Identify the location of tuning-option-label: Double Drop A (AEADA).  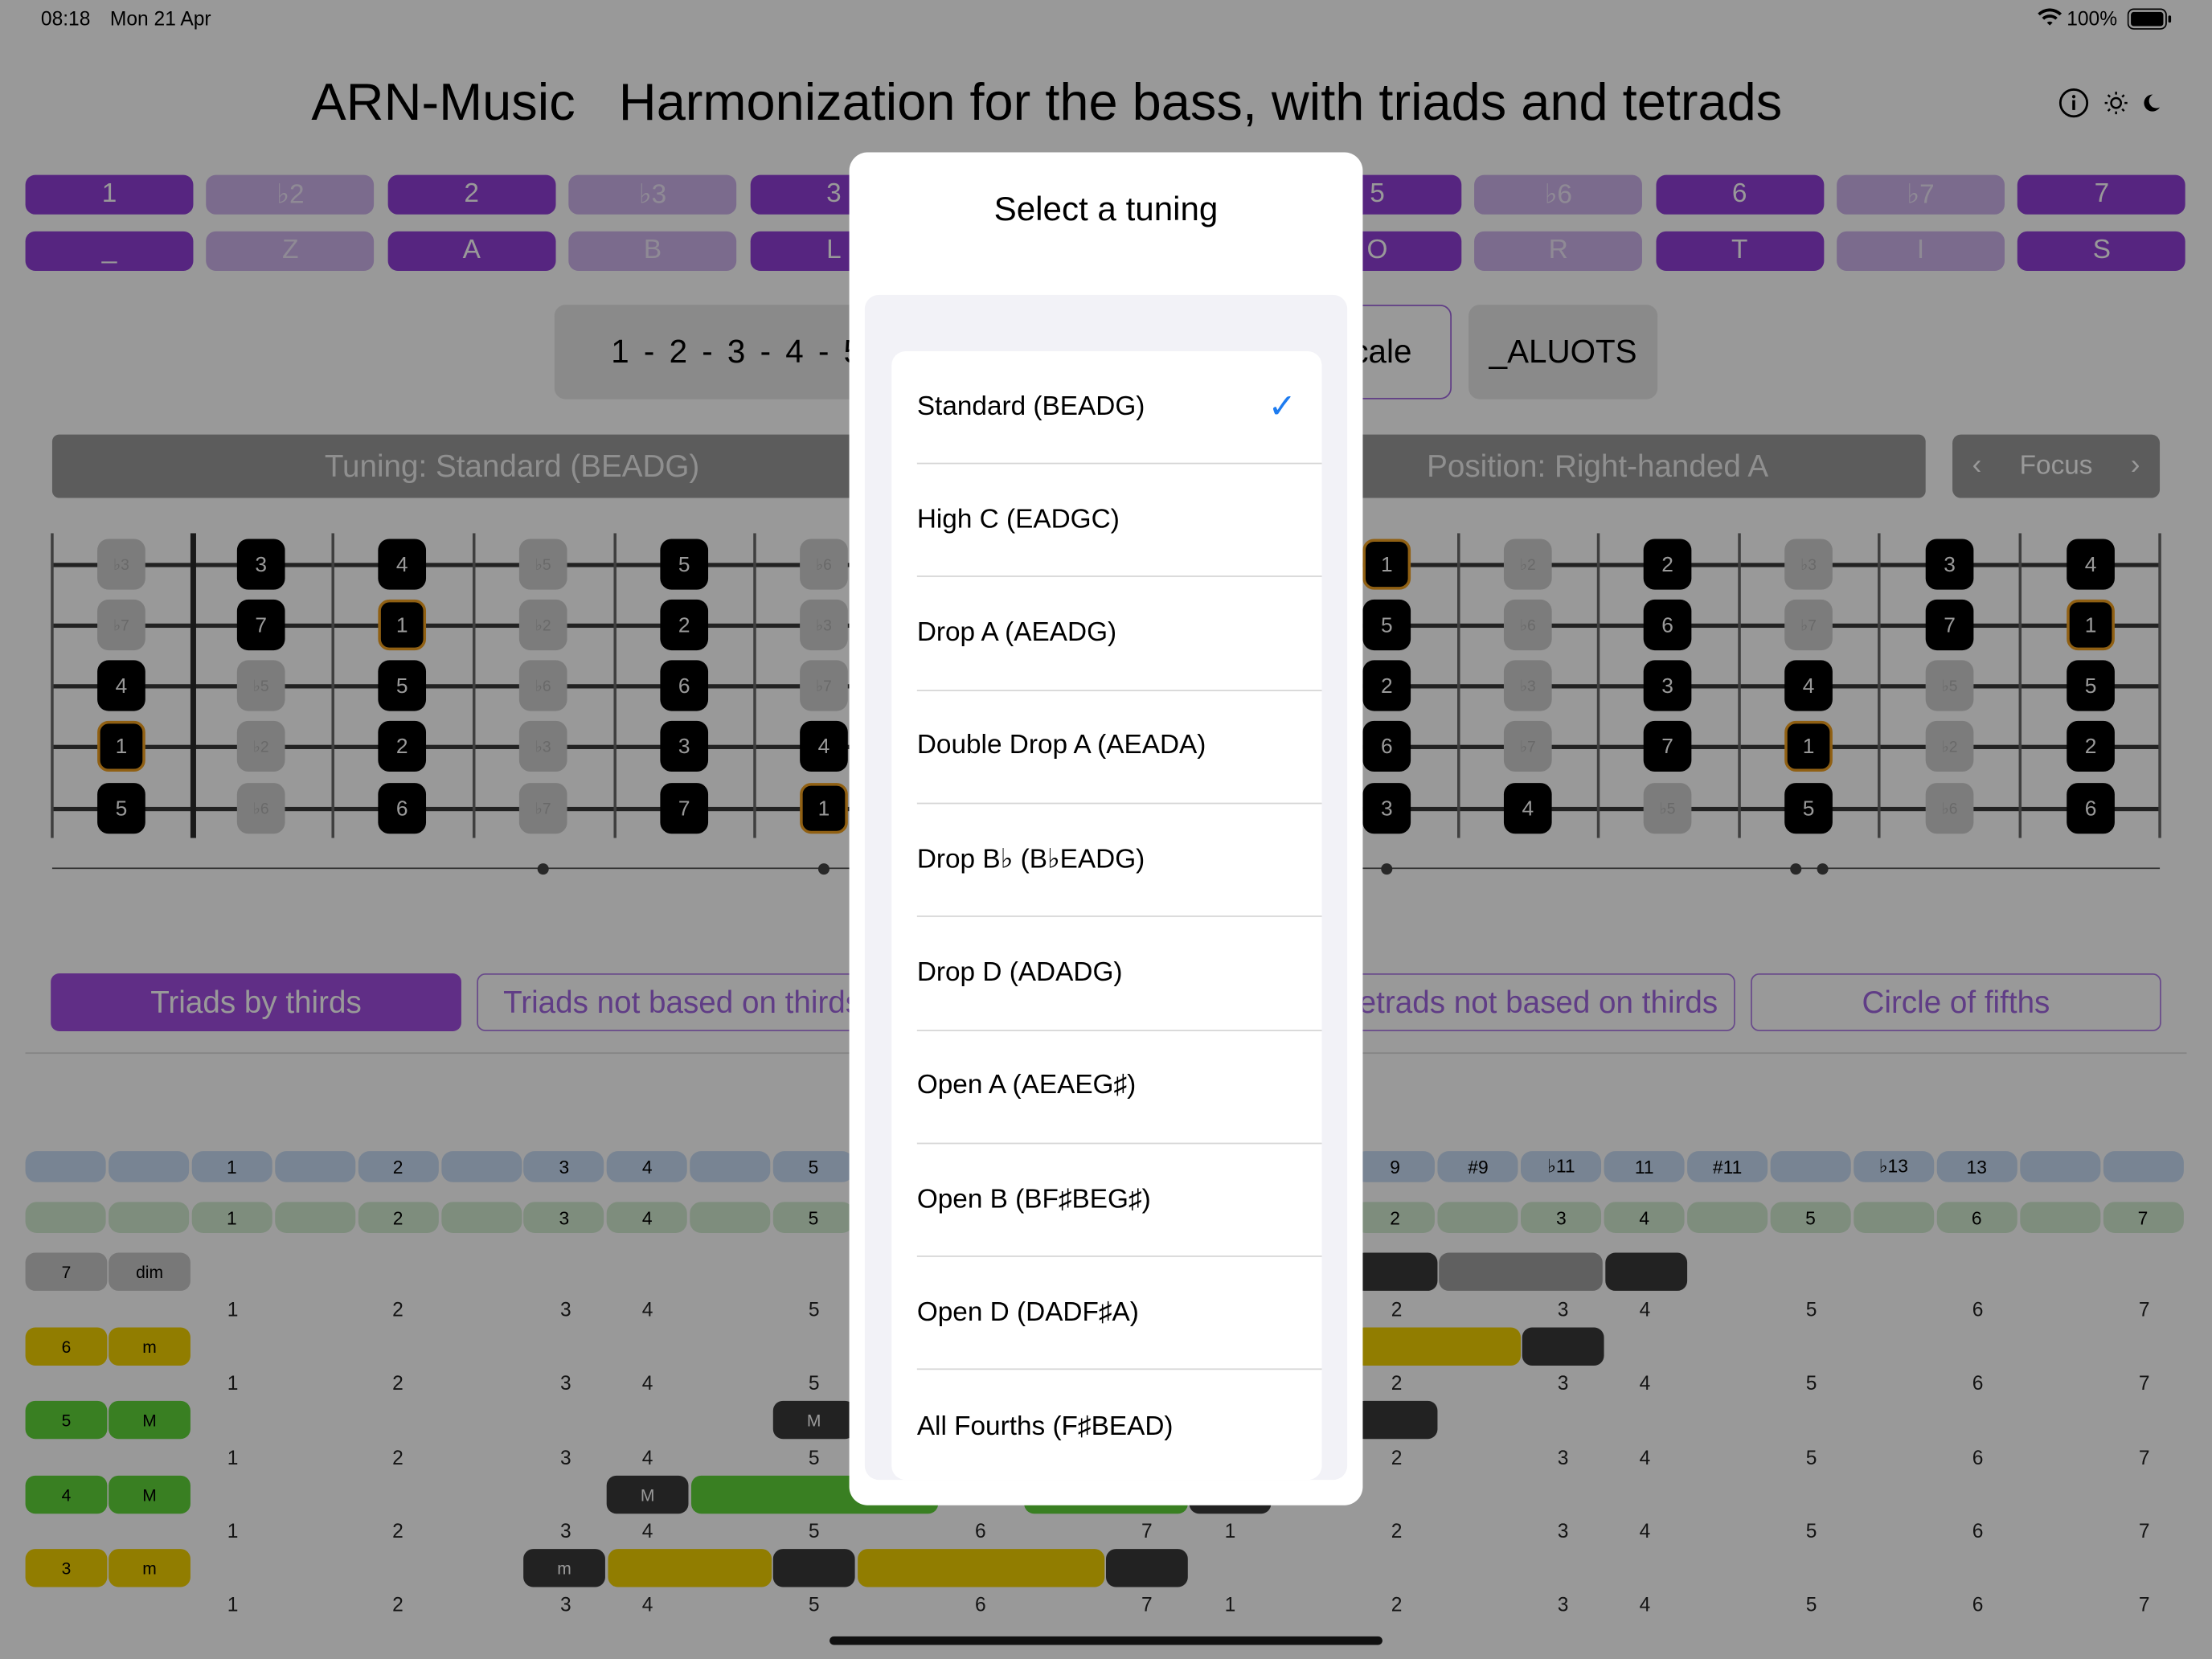
(1061, 746).